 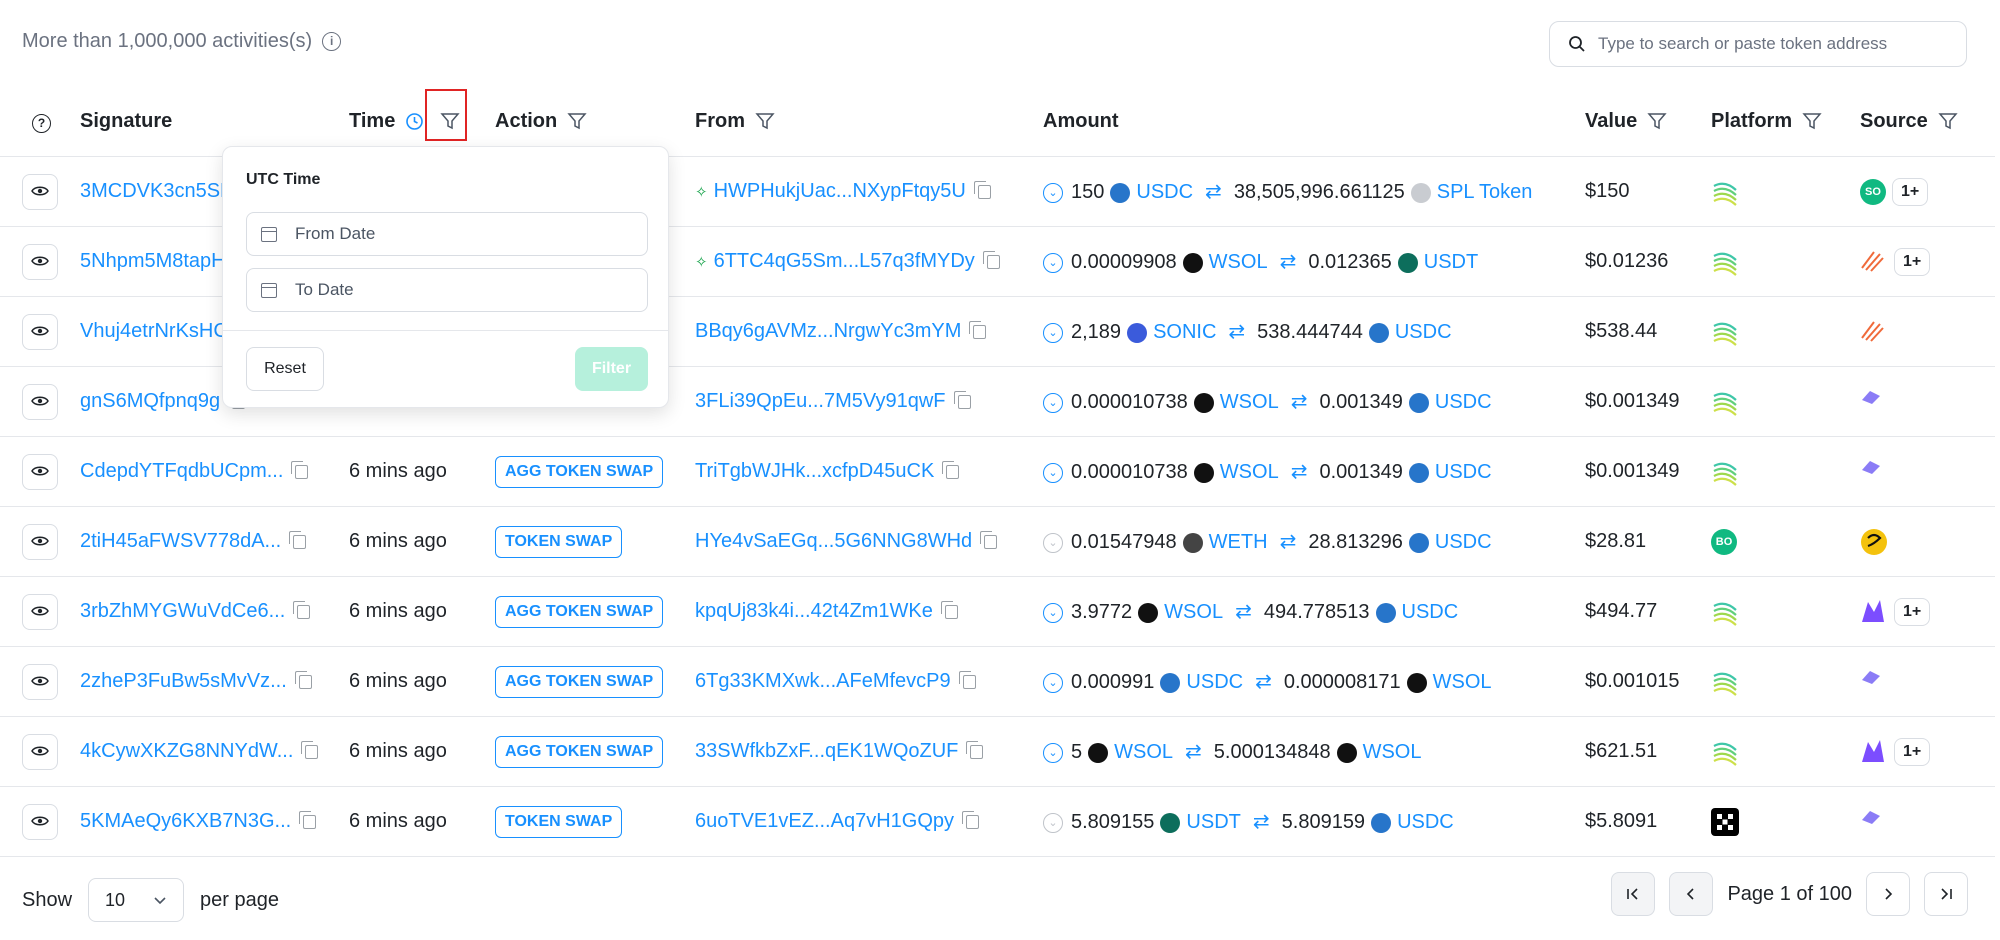 What do you see at coordinates (611, 369) in the screenshot?
I see `filter-button: Filter` at bounding box center [611, 369].